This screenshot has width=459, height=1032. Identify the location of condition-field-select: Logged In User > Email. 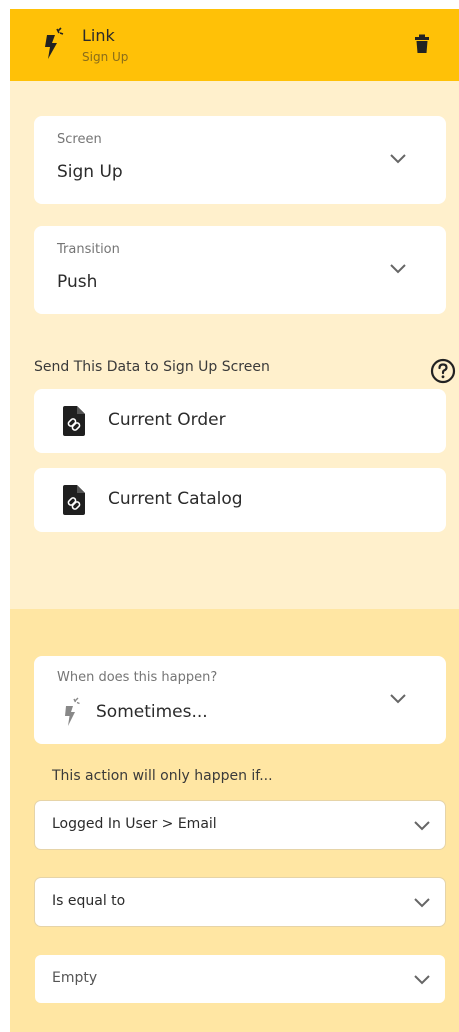
(240, 825).